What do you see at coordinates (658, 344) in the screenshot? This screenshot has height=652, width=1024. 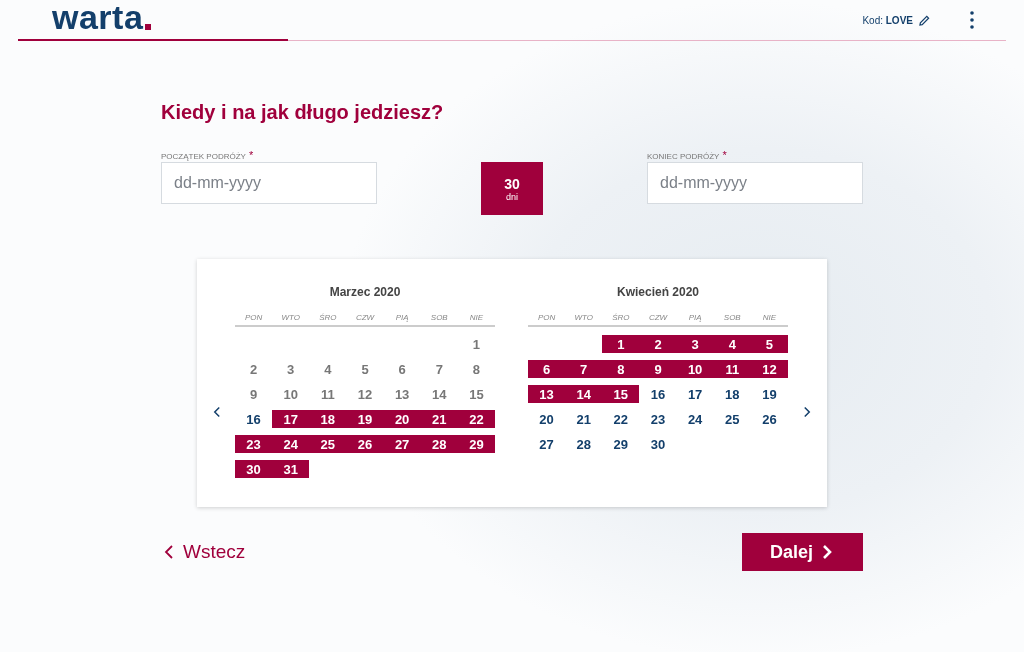 I see `selected-day: 2` at bounding box center [658, 344].